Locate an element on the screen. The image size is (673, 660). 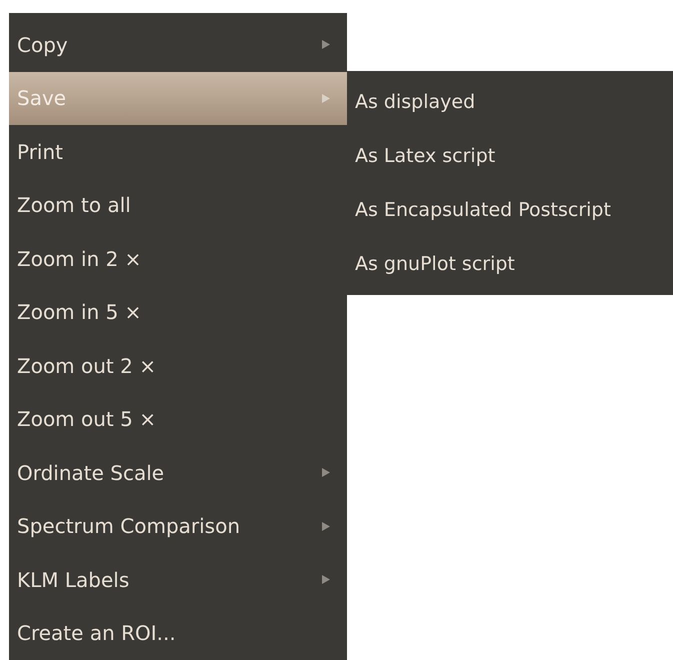
menu-item: Spectrum Comparison is located at coordinates (178, 526).